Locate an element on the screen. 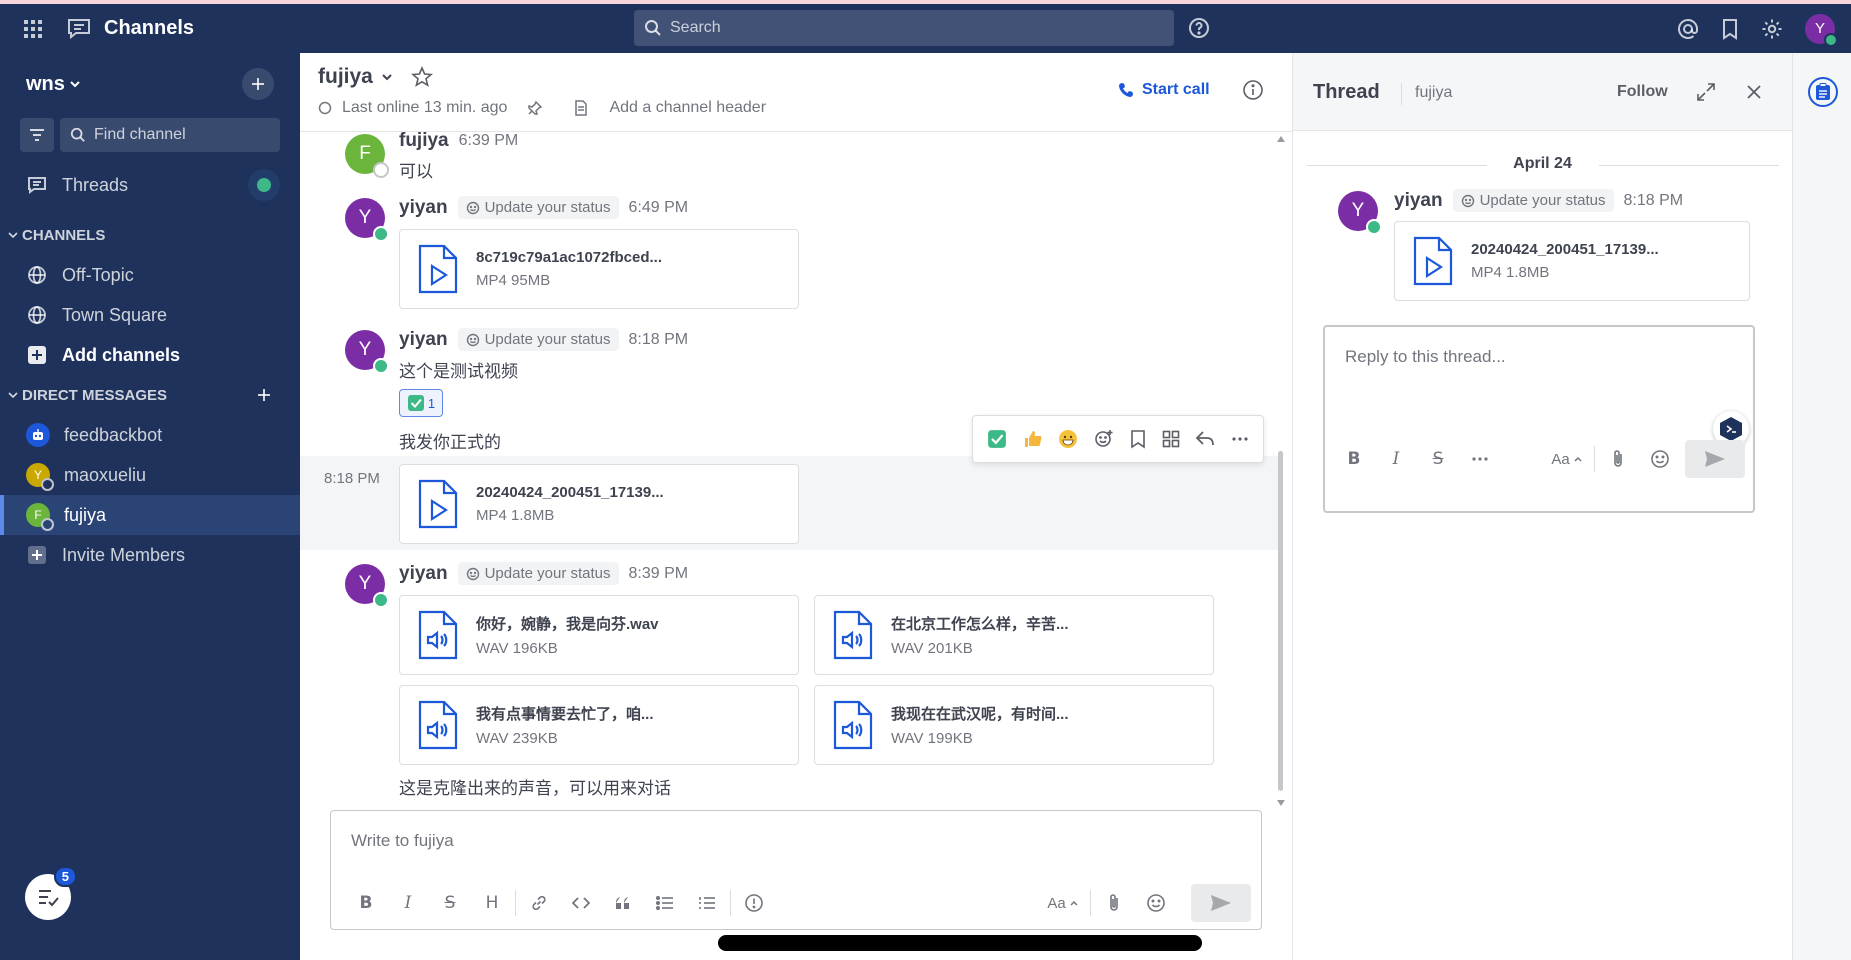  quote-button is located at coordinates (623, 903).